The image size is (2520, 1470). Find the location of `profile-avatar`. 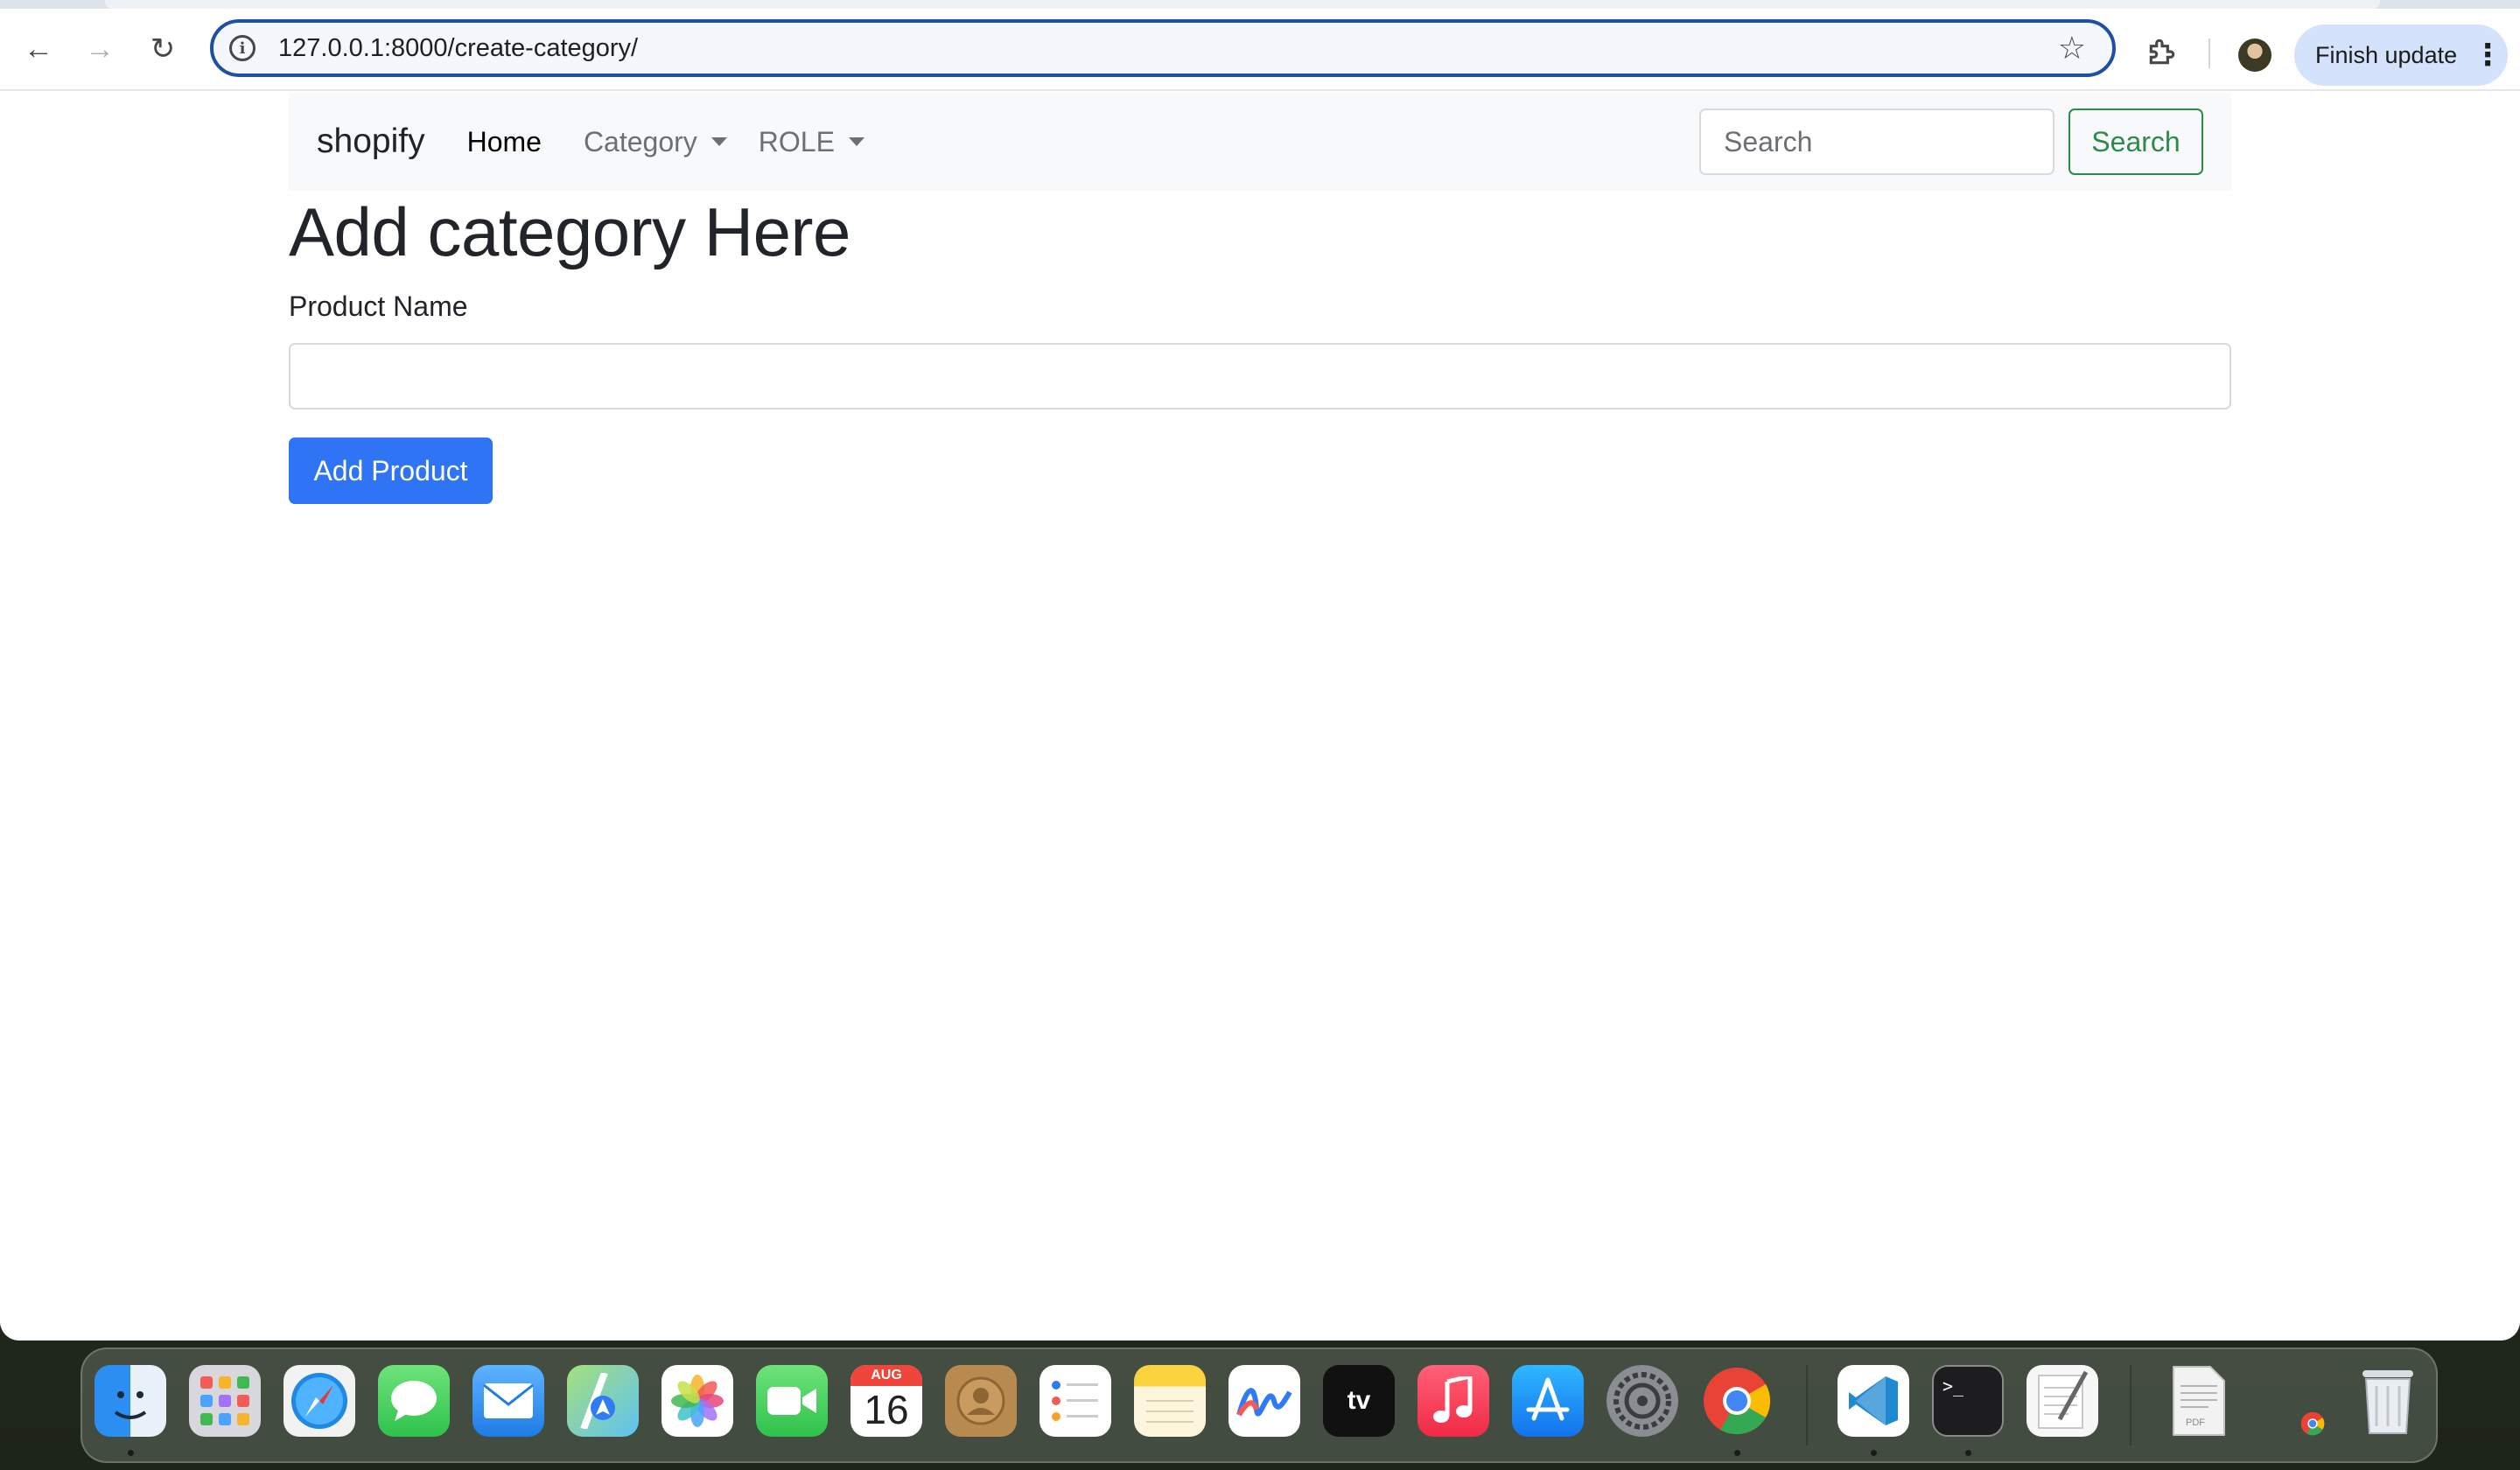

profile-avatar is located at coordinates (2255, 55).